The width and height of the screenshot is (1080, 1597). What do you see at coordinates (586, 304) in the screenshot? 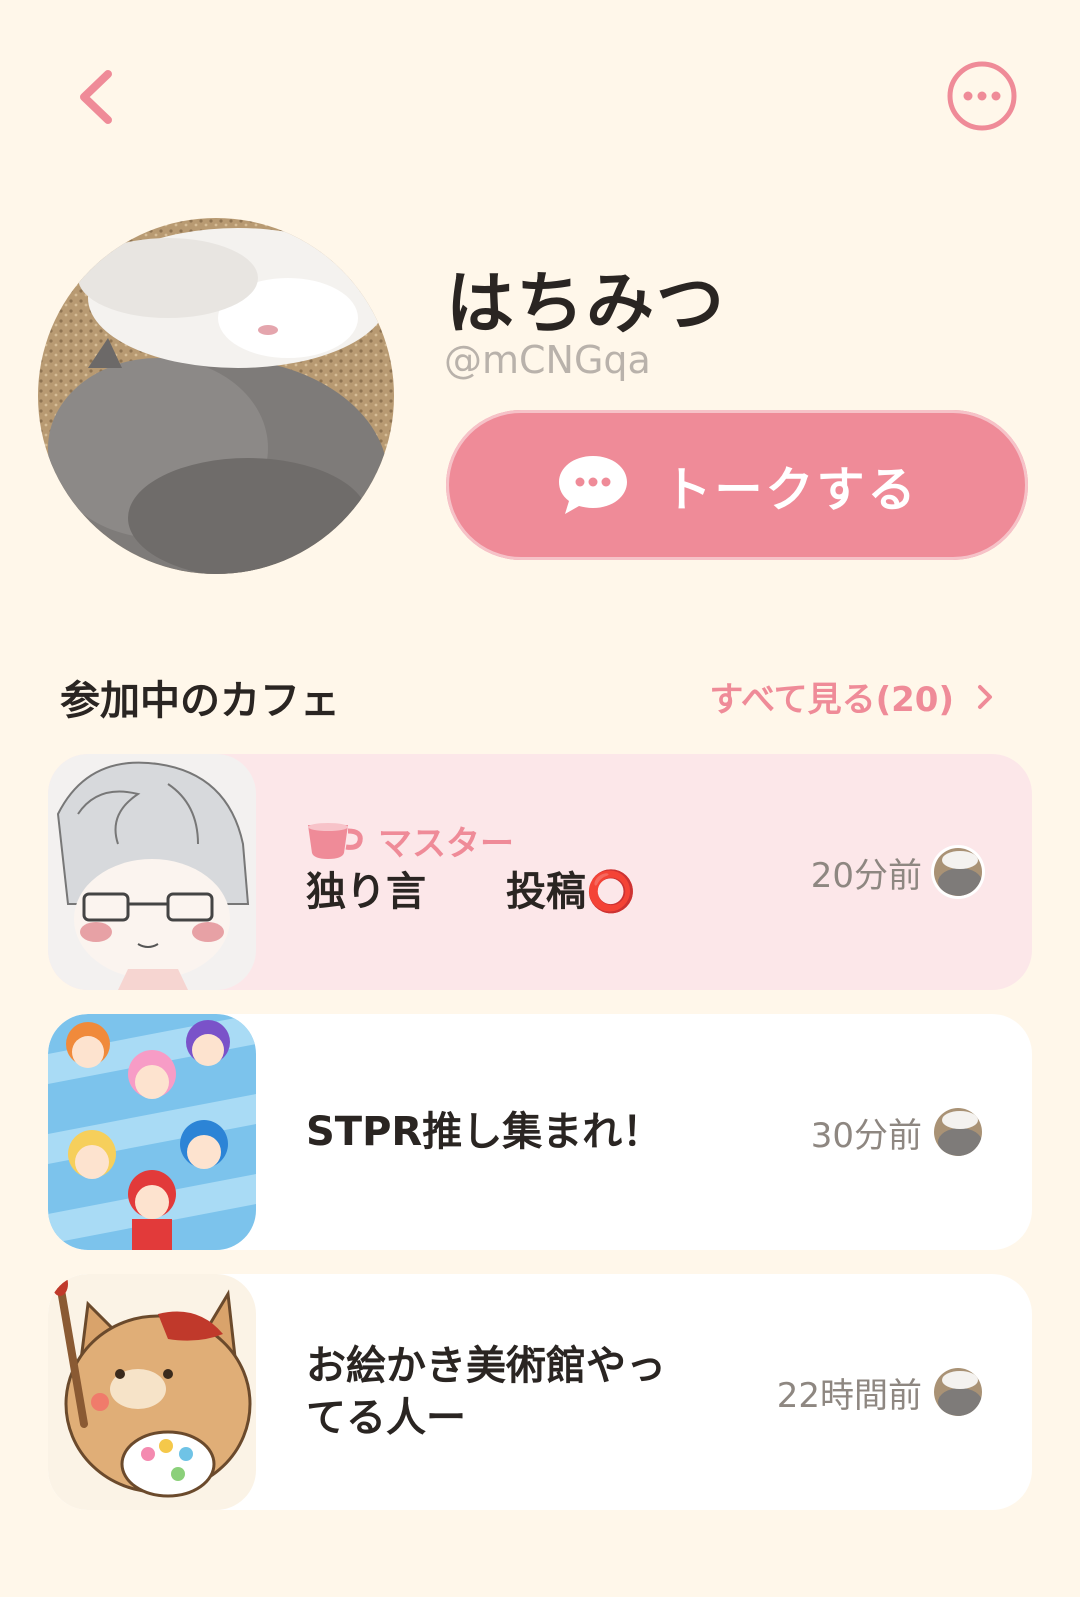
I see `profile-name: はちみつ` at bounding box center [586, 304].